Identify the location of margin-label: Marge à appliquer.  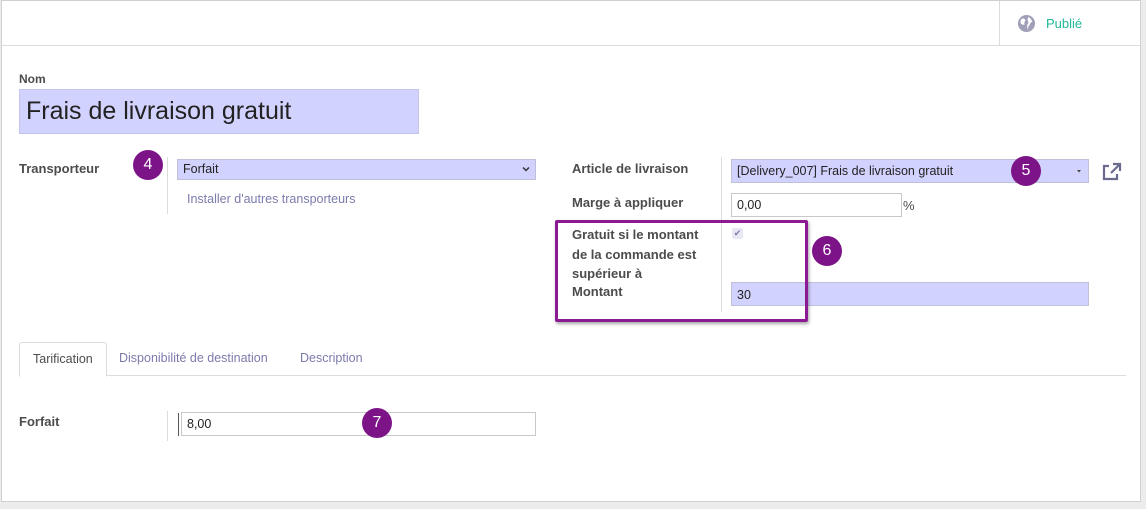
(628, 202).